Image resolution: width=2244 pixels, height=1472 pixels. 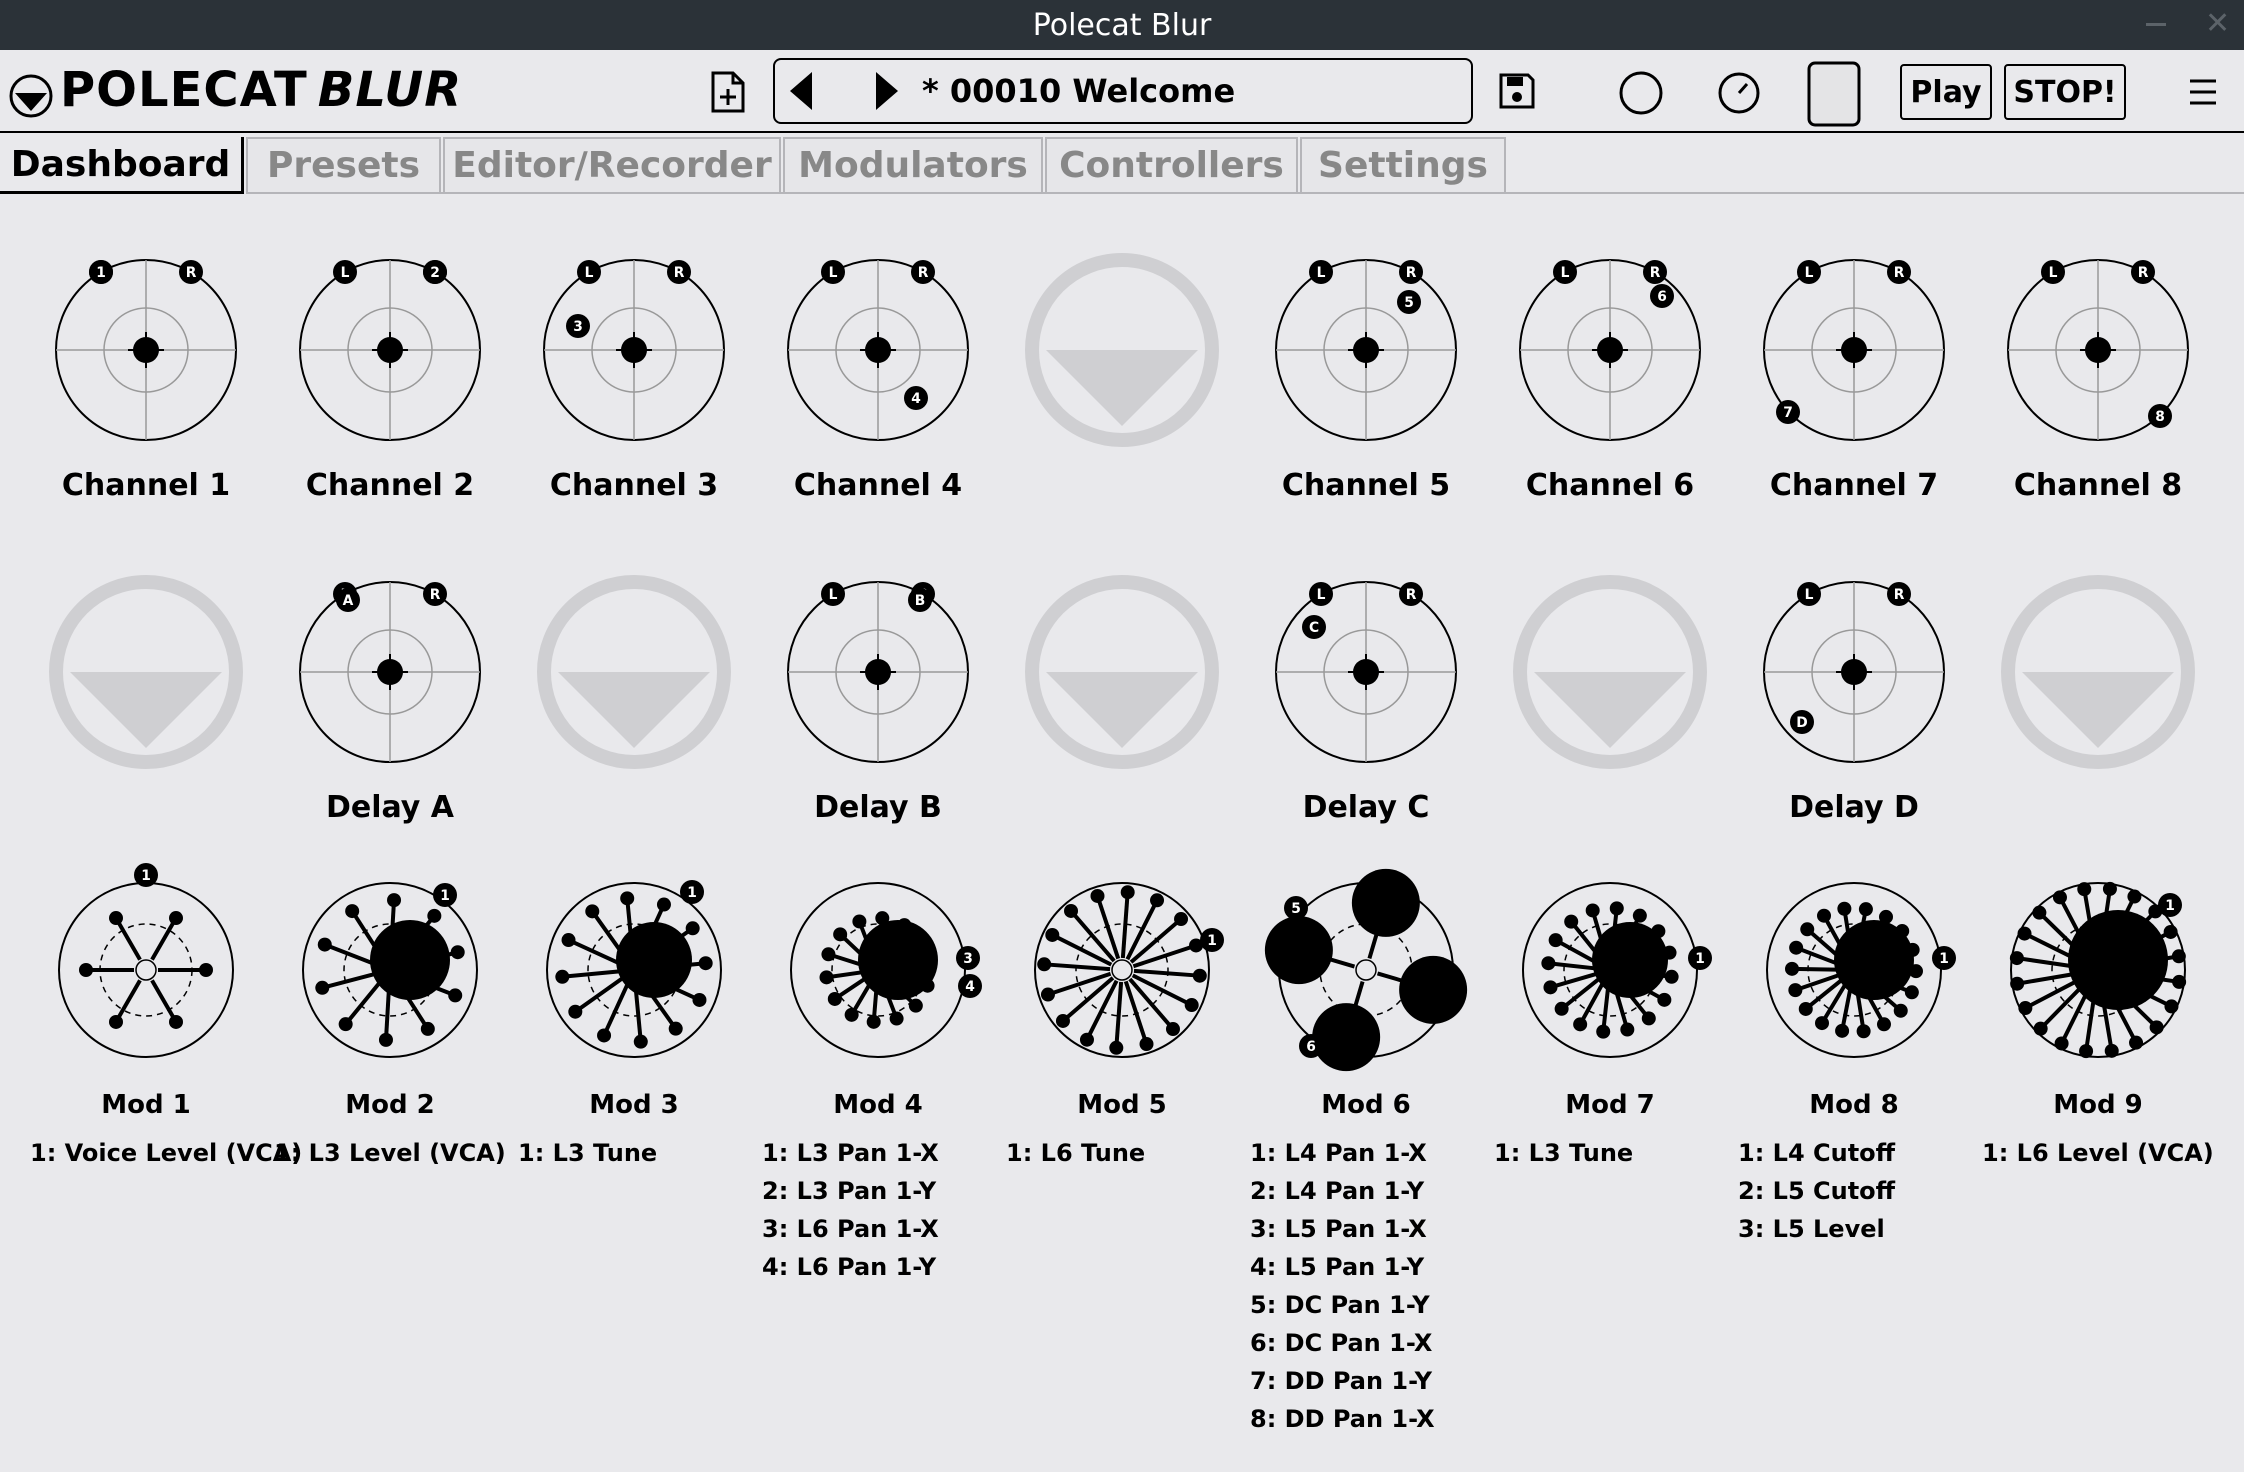 What do you see at coordinates (612, 165) in the screenshot?
I see `tab-editor-recorder: Editor/Recorder` at bounding box center [612, 165].